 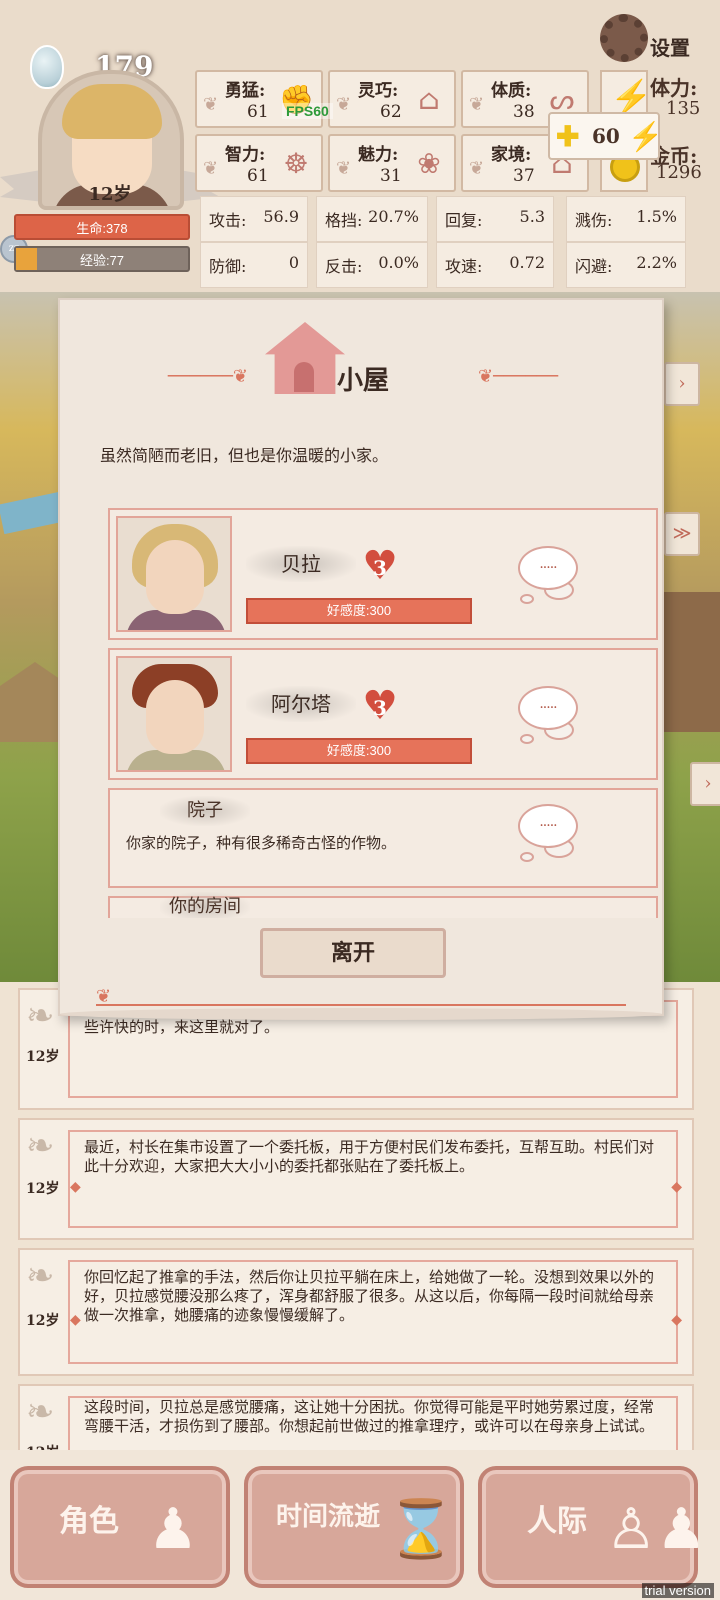 I want to click on stamina-label: 体力:, so click(x=674, y=88).